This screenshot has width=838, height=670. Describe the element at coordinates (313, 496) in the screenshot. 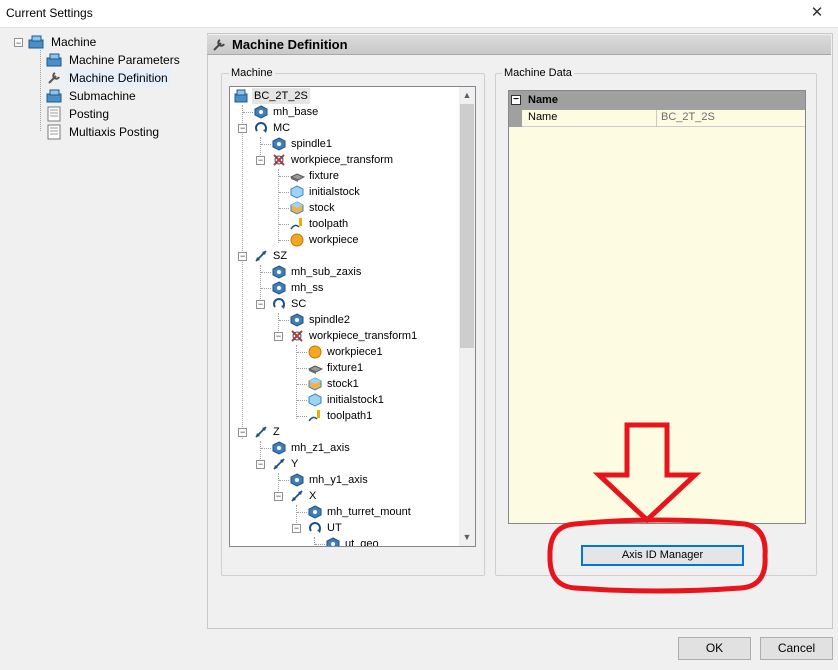

I see `tree-node-label: X` at that location.